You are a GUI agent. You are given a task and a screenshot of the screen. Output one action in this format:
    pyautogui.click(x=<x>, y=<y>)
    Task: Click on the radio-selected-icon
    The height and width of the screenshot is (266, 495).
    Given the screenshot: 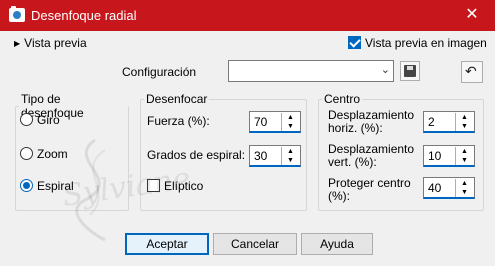 What is the action you would take?
    pyautogui.click(x=26, y=185)
    